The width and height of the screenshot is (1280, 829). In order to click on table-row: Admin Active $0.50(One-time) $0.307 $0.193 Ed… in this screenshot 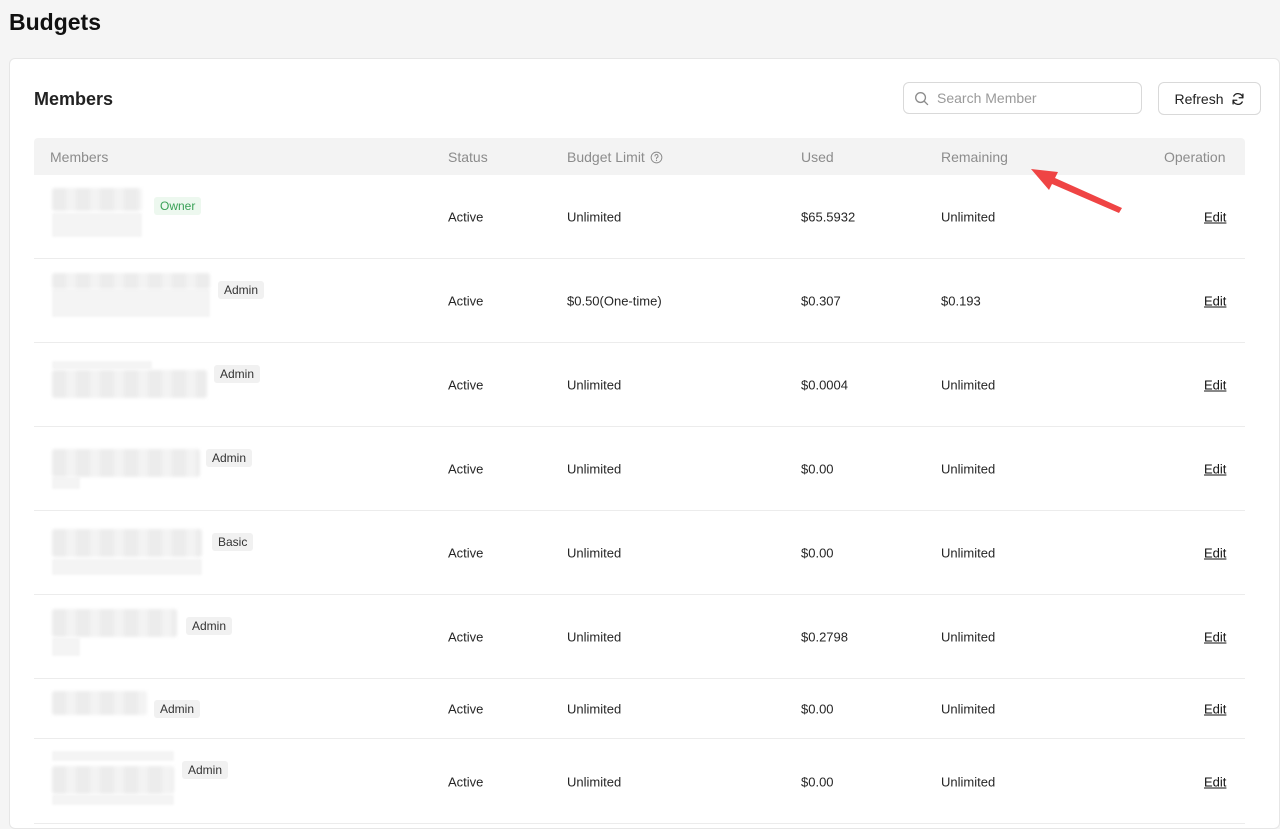, I will do `click(639, 301)`.